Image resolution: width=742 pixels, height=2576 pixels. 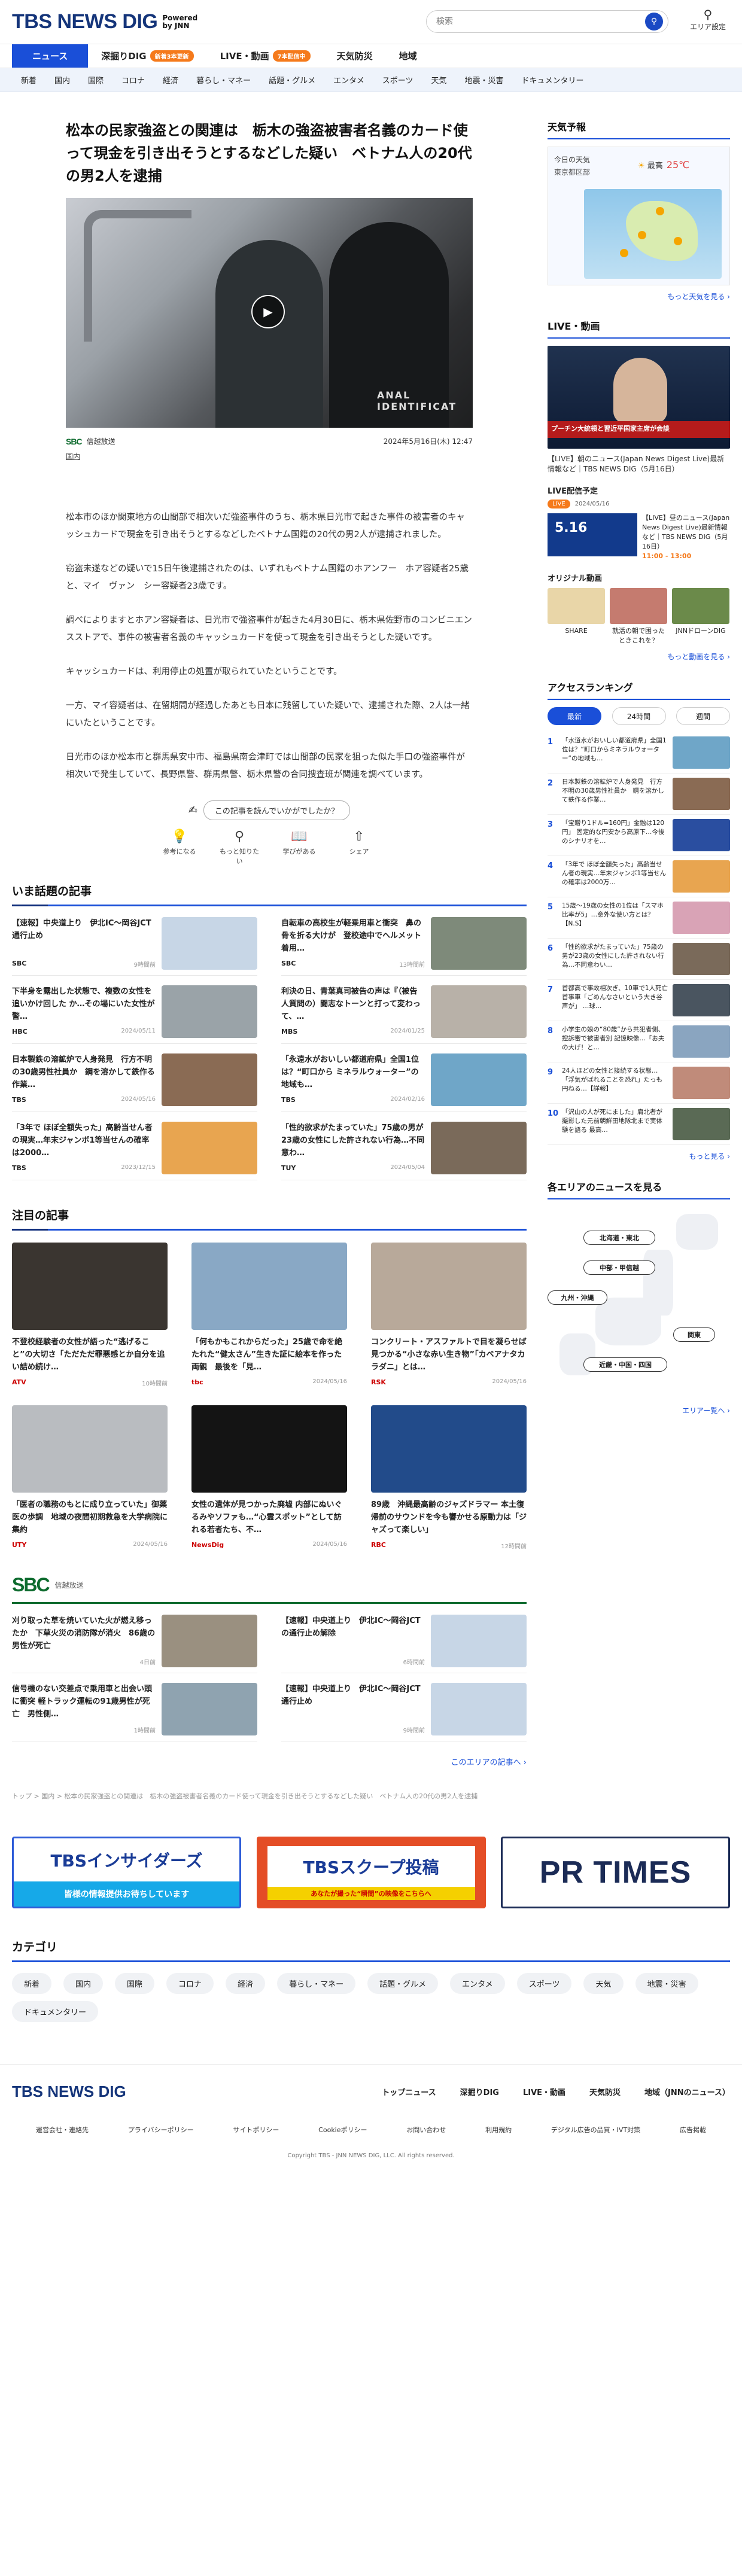 I want to click on scoop-banner: TBSスクープ投稿 あなたが撮った“瞬間”の映像をこちらへ, so click(x=371, y=1872).